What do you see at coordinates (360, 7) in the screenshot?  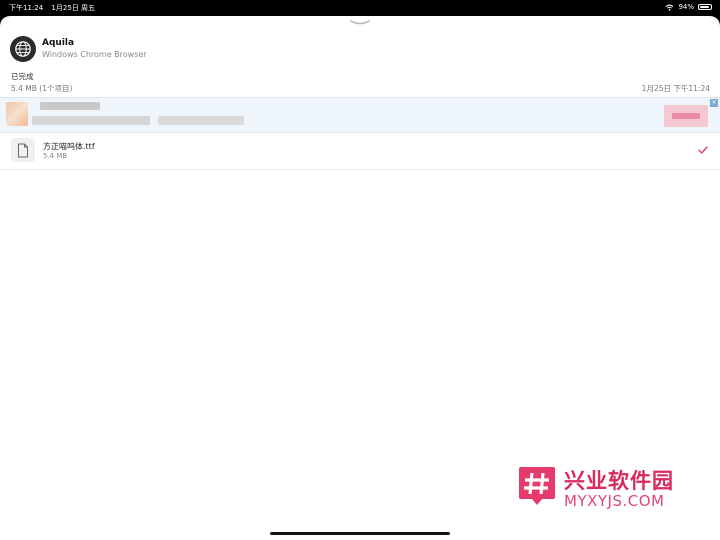 I see `status-bar: 下午11:24 1月25日 周五 94%` at bounding box center [360, 7].